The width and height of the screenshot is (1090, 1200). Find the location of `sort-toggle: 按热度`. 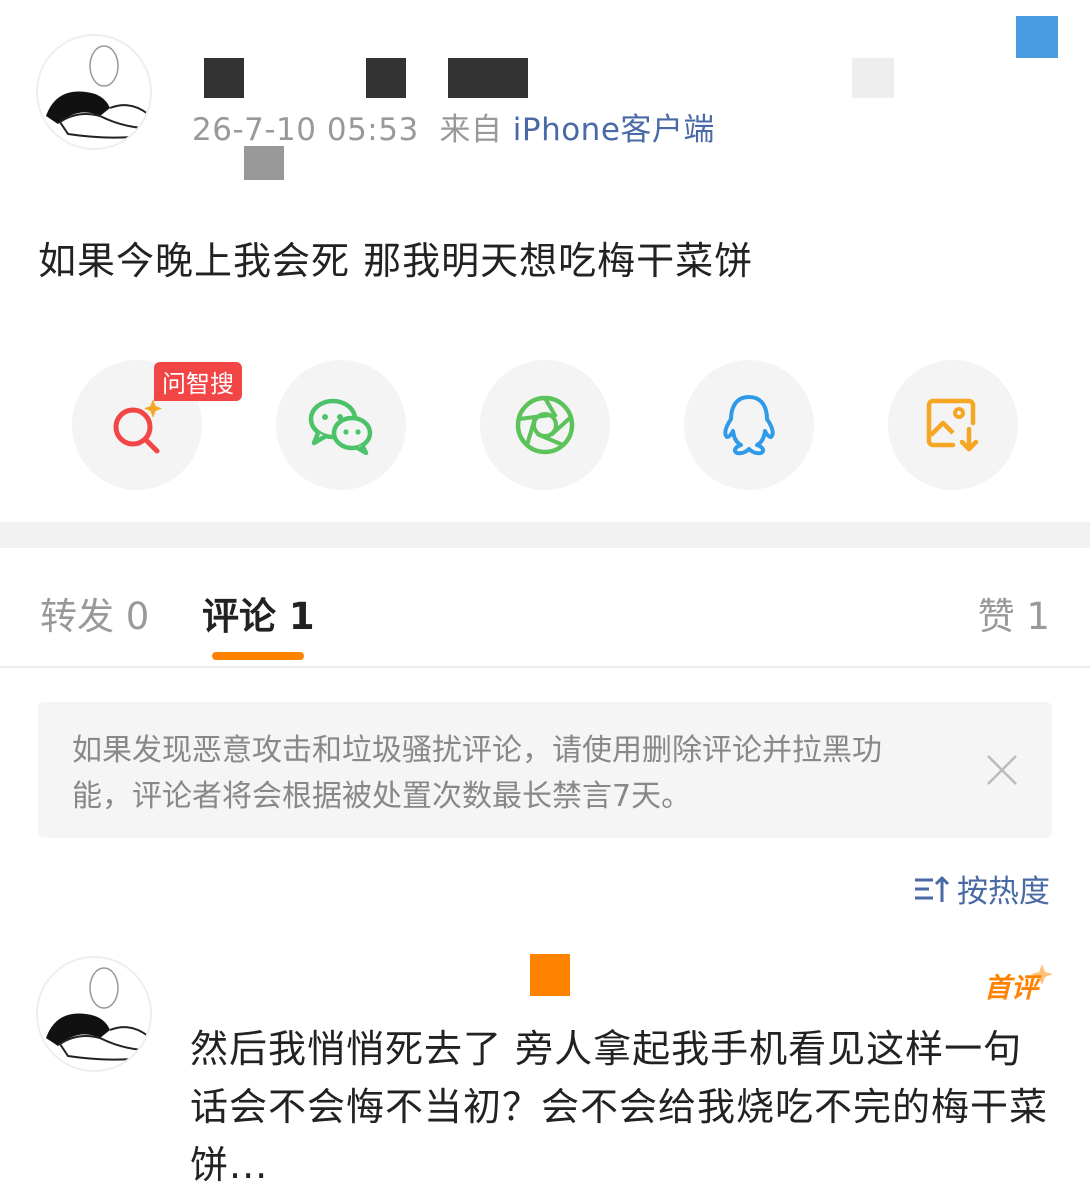

sort-toggle: 按热度 is located at coordinates (981, 888).